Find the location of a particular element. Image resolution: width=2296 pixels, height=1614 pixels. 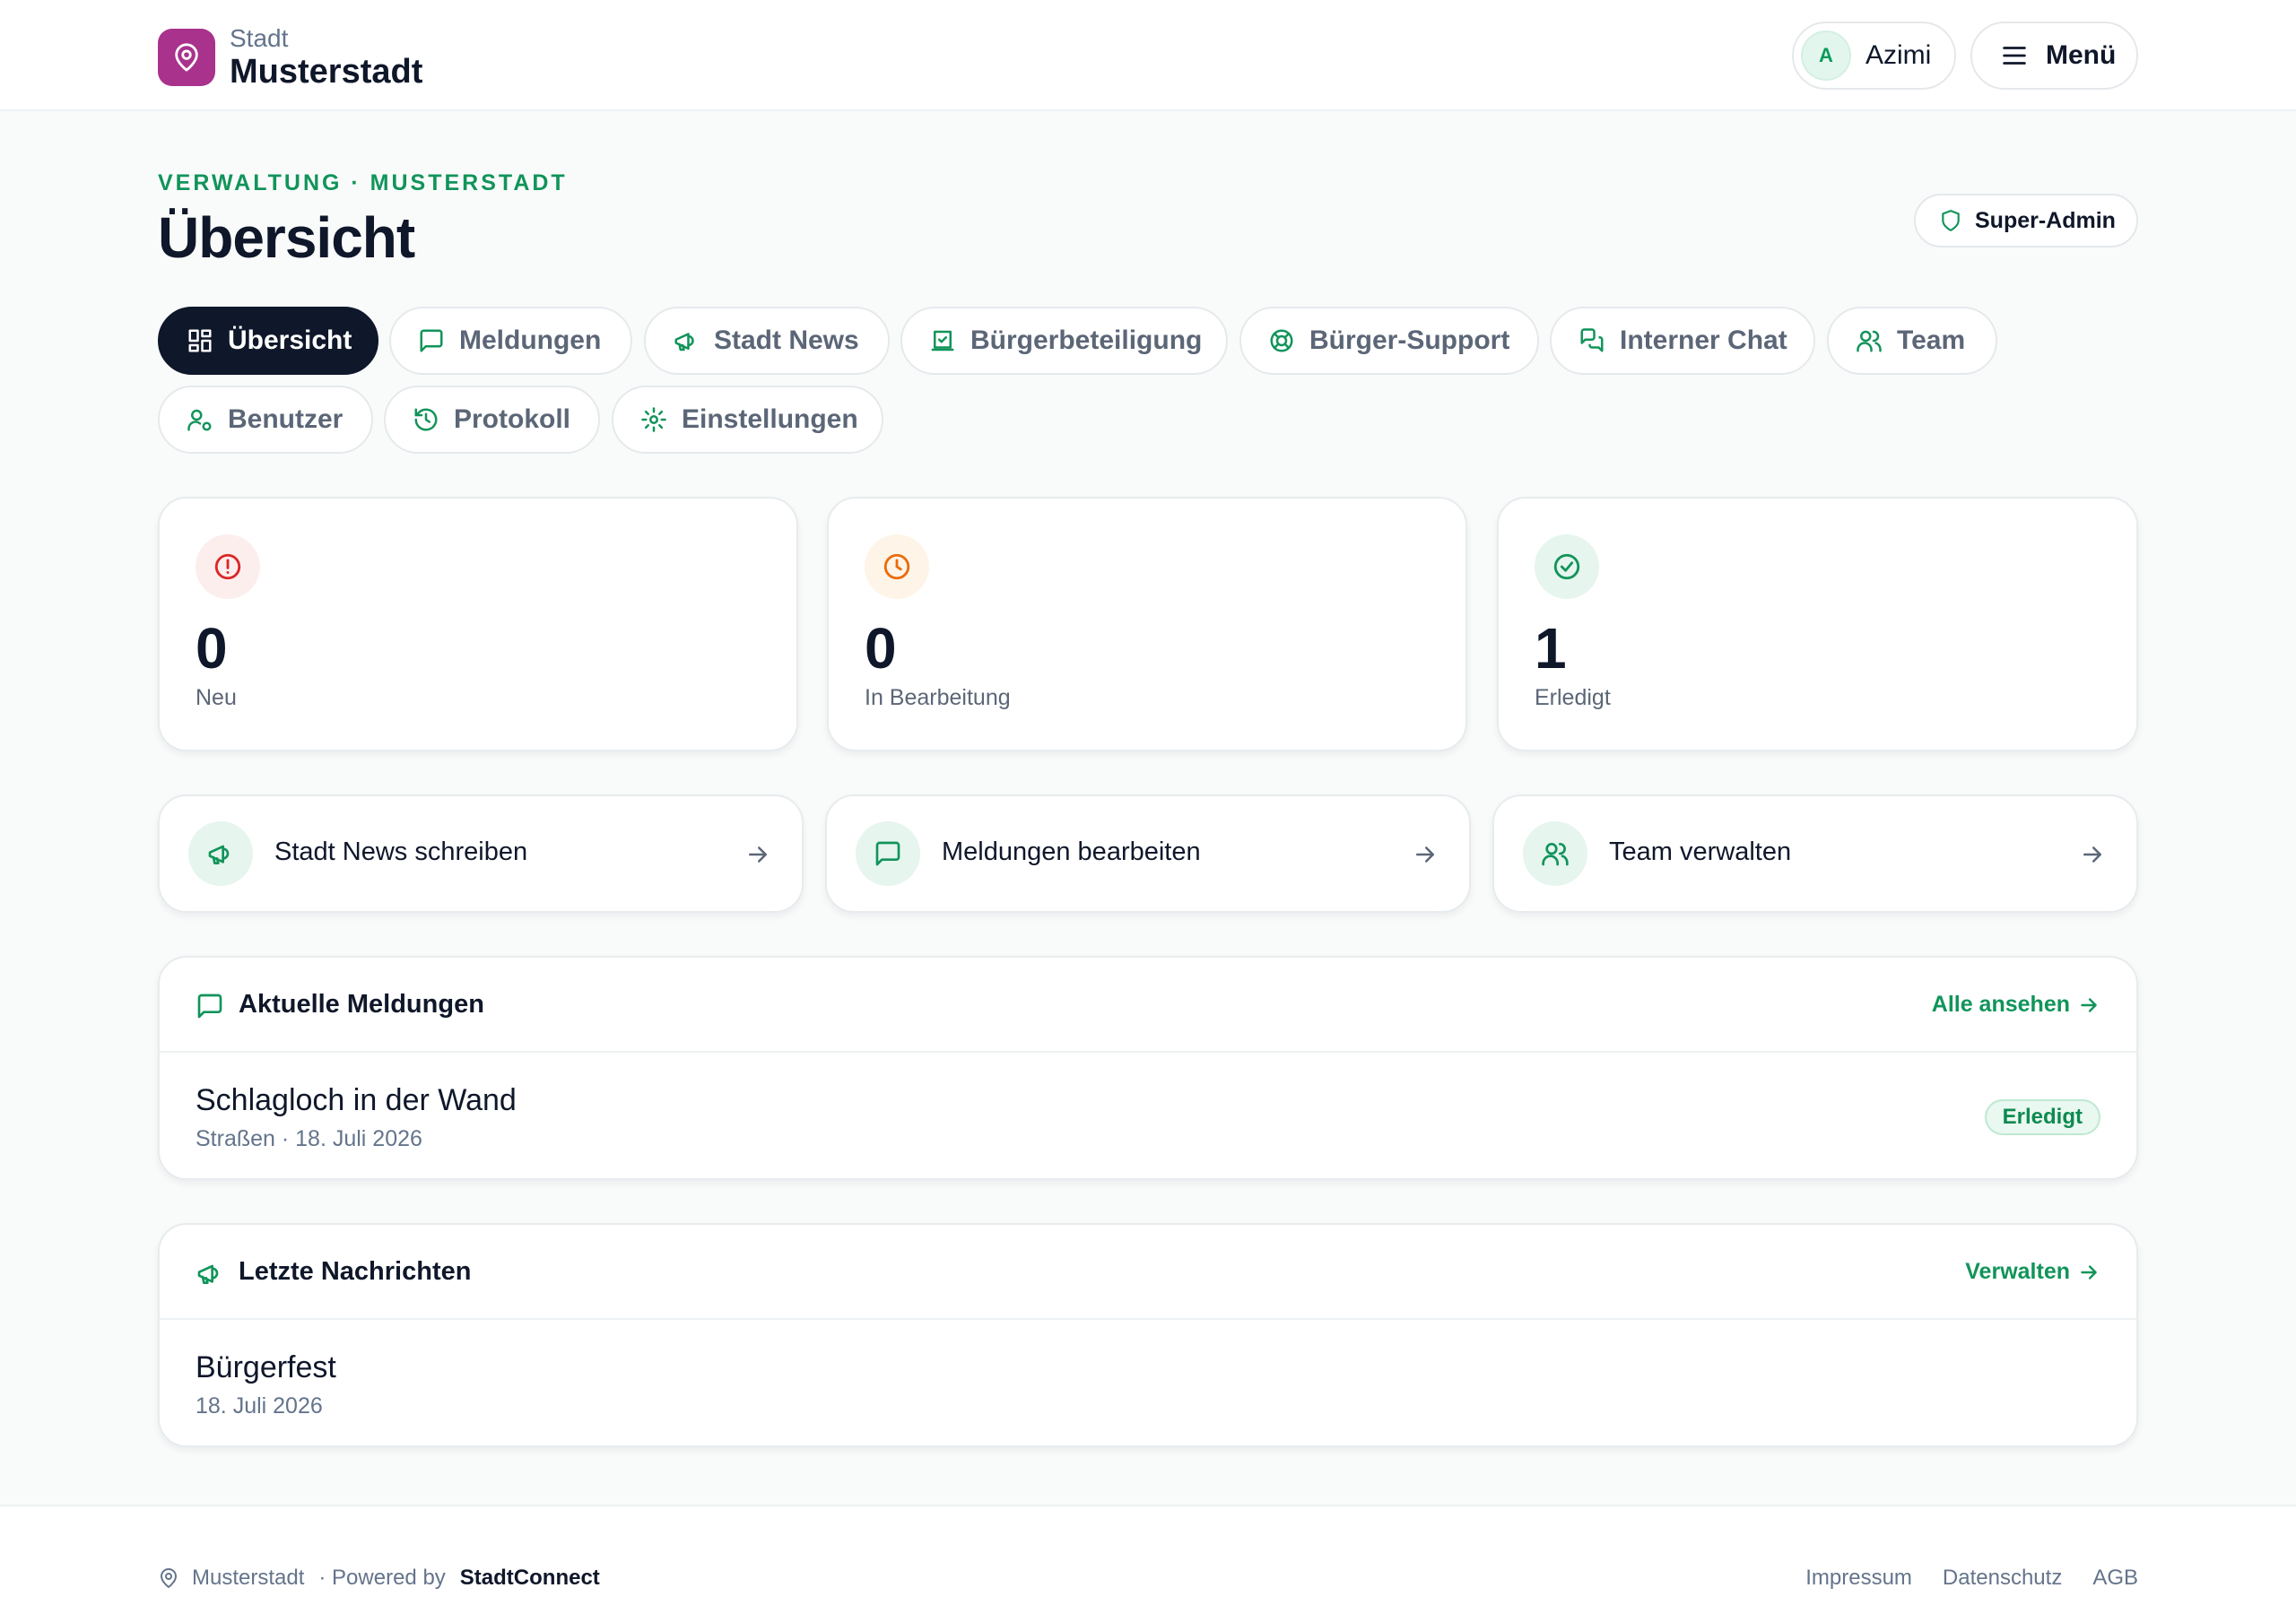

stat-label: In Bearbeitung is located at coordinates (938, 697).